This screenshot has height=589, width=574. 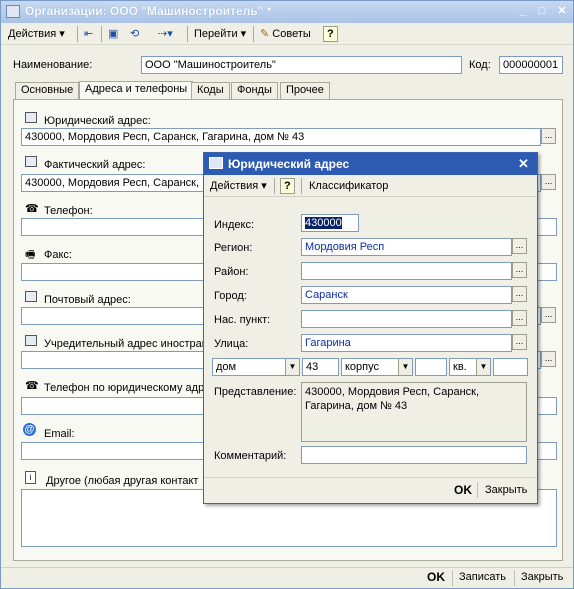 What do you see at coordinates (436, 577) in the screenshot?
I see `ok-button: OK` at bounding box center [436, 577].